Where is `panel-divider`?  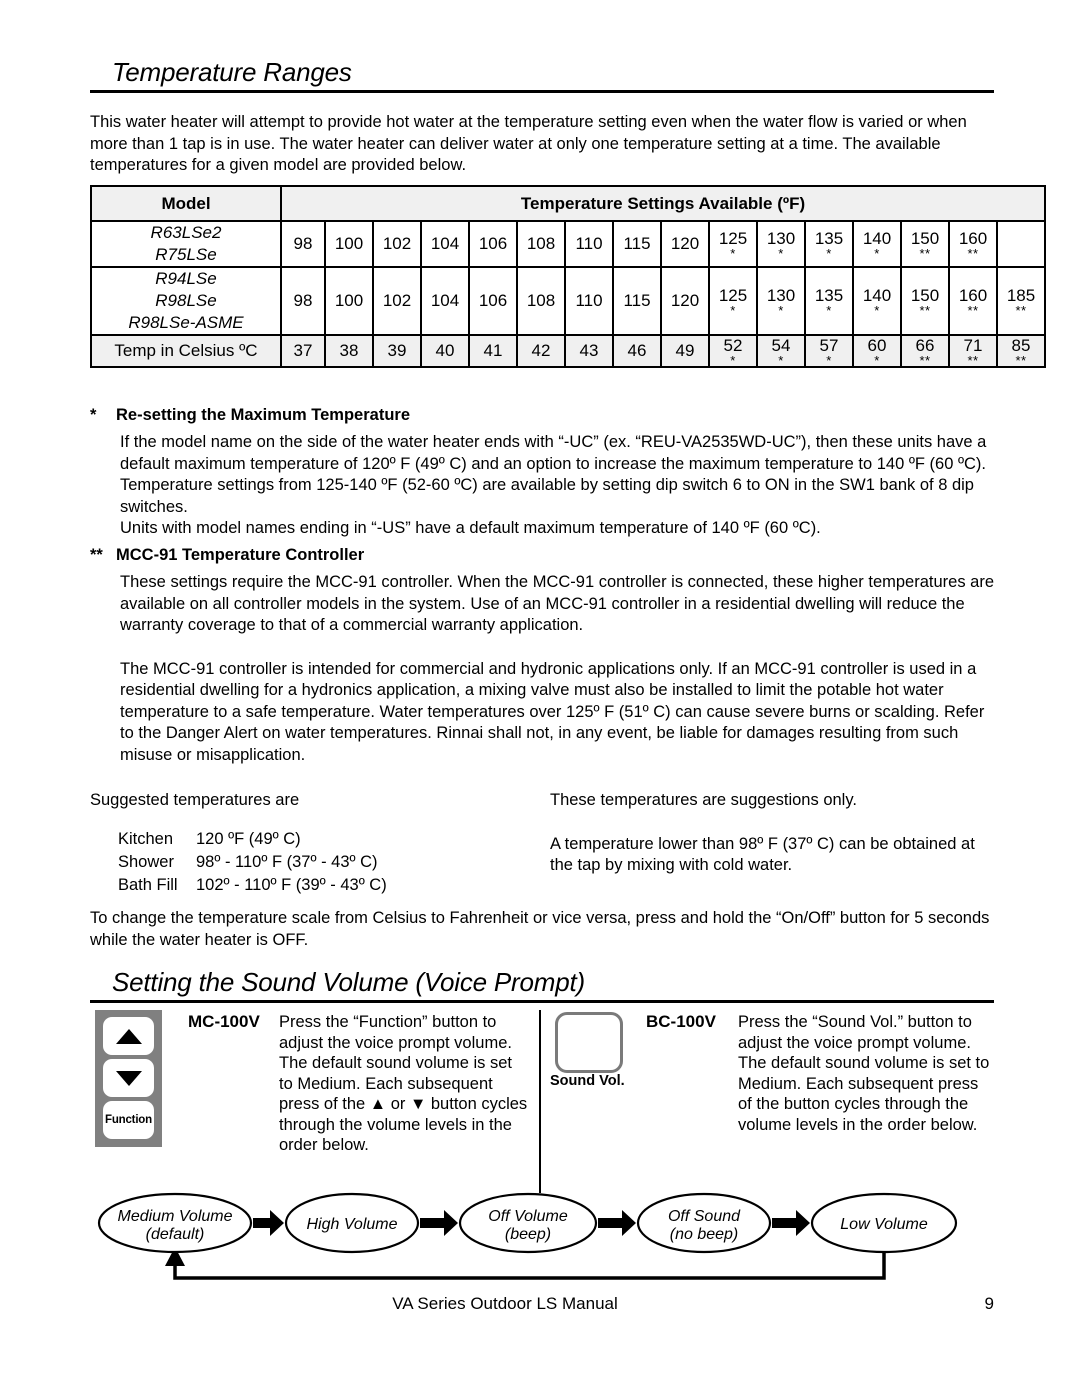 panel-divider is located at coordinates (540, 1101).